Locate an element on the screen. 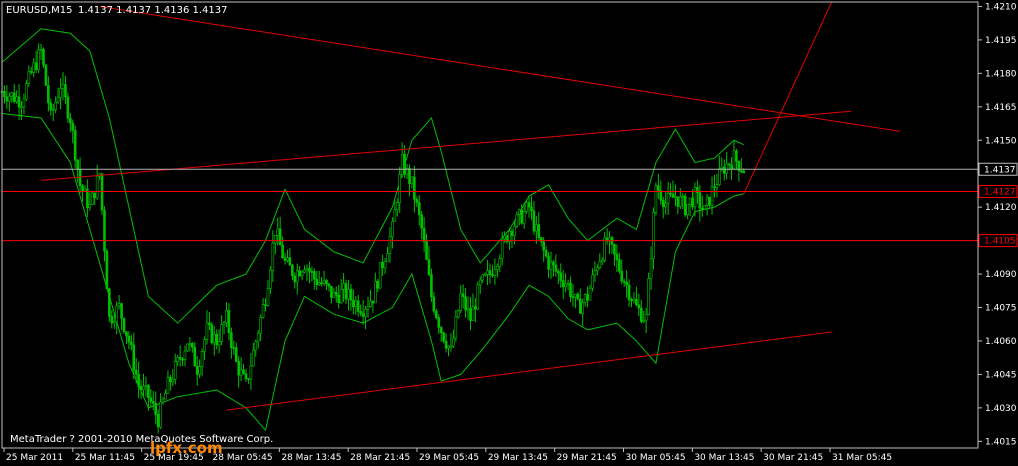 Image resolution: width=1018 pixels, height=466 pixels. svg-text: 1.4137 is located at coordinates (1000, 170).